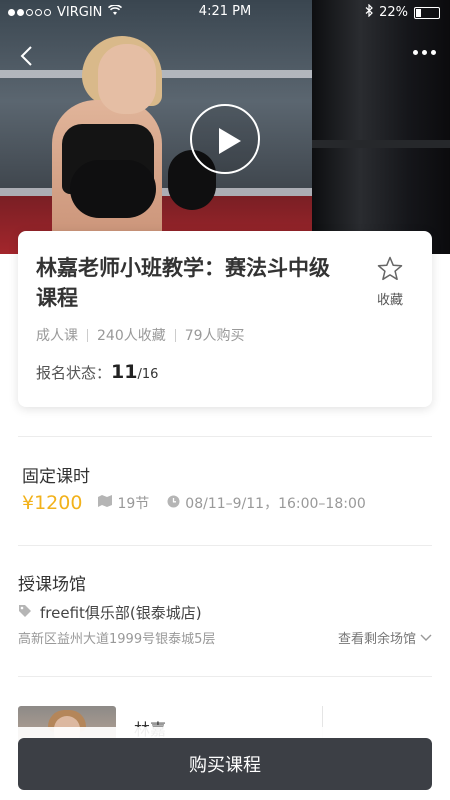 The image size is (450, 800). What do you see at coordinates (381, 127) in the screenshot?
I see `punching-bag` at bounding box center [381, 127].